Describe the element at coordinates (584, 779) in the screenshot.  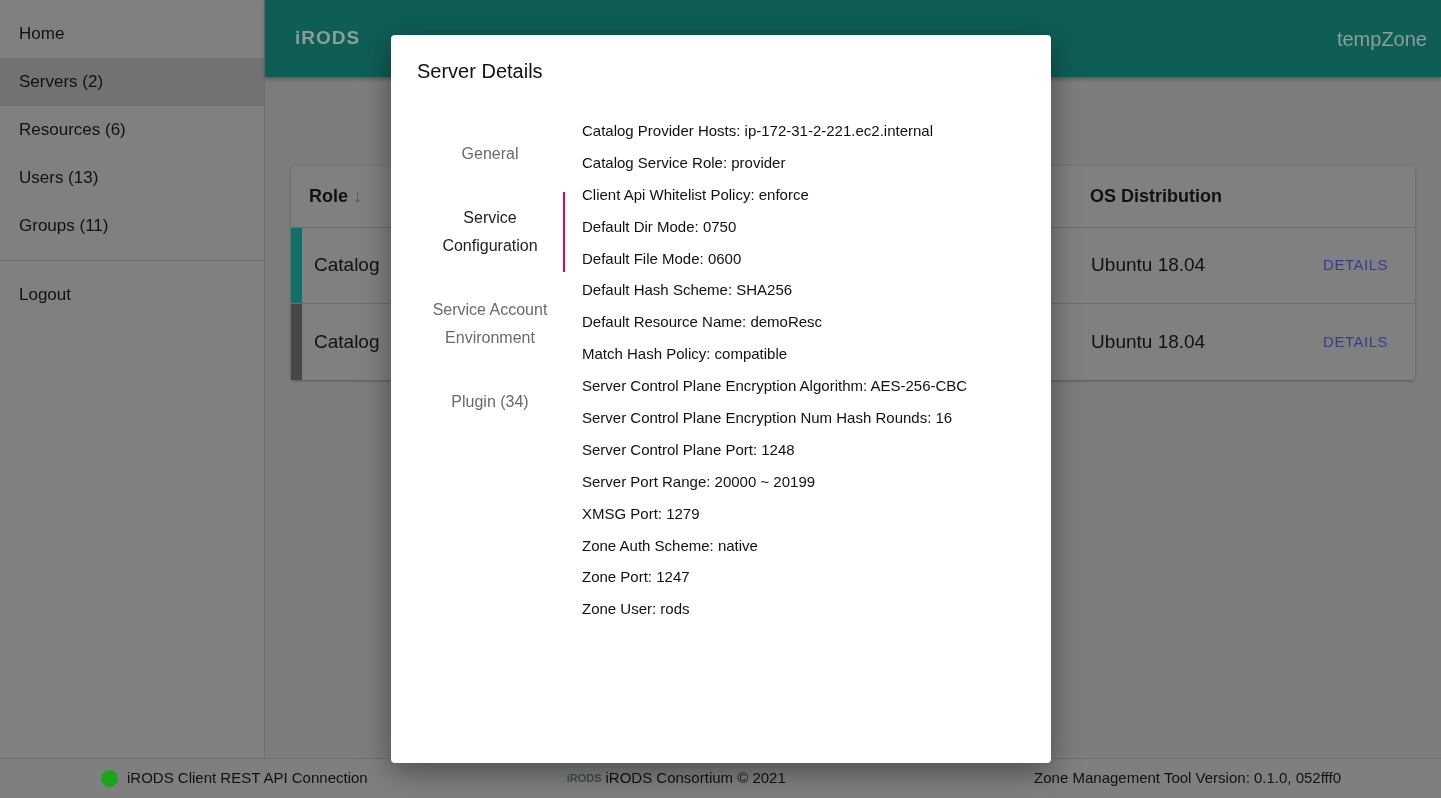
I see `footer-logo: iRODS` at that location.